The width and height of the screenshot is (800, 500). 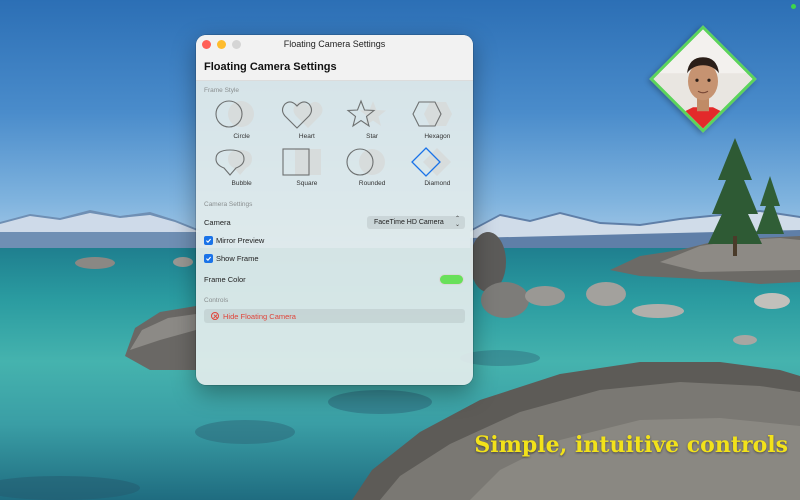 What do you see at coordinates (793, 6) in the screenshot?
I see `status-dot` at bounding box center [793, 6].